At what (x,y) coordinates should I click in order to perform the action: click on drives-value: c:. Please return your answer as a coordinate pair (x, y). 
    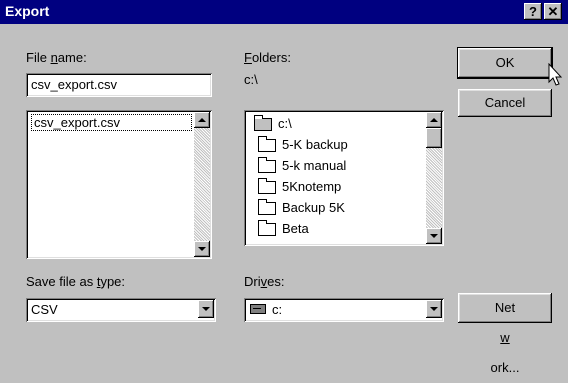
    Looking at the image, I should click on (277, 309).